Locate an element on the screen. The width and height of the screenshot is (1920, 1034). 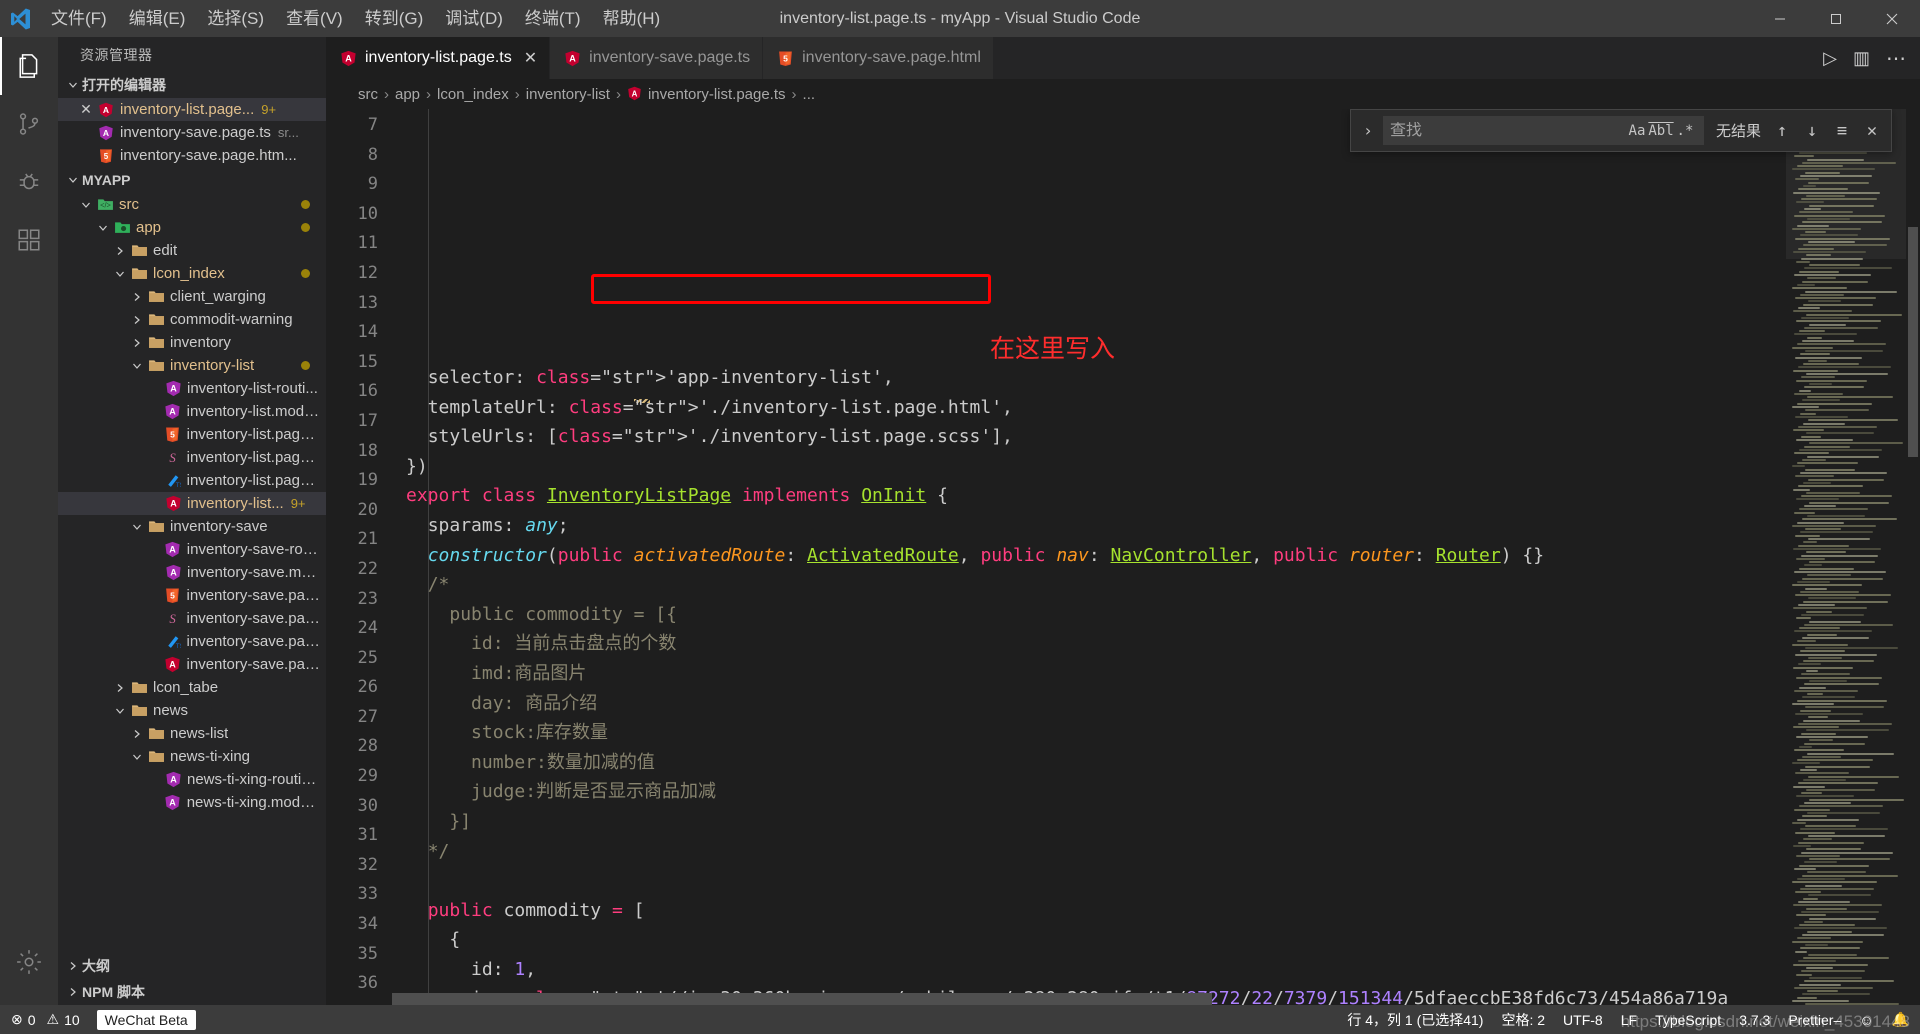
outline-section: 大纲 is located at coordinates (192, 966).